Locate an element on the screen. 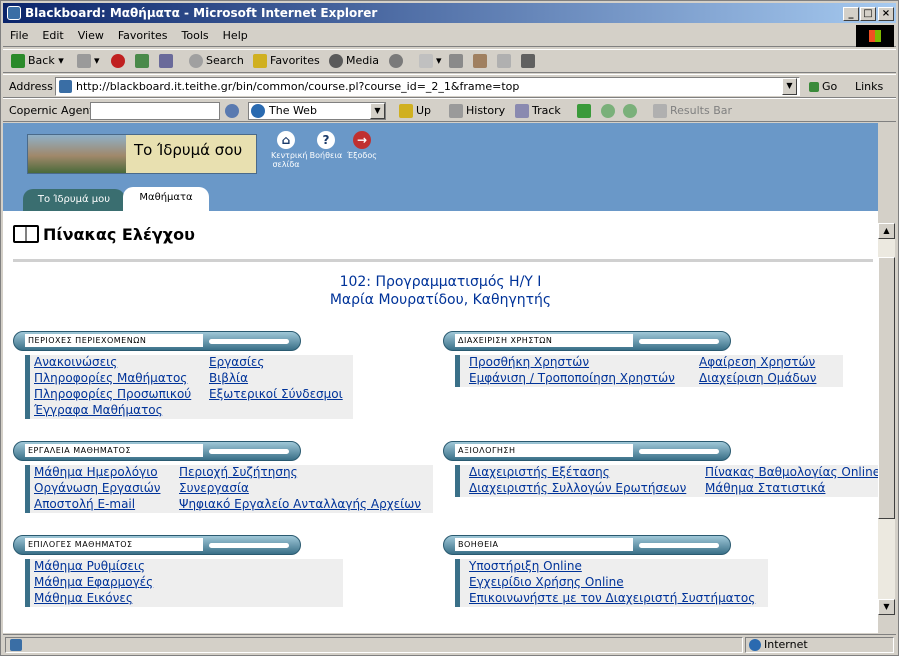 This screenshot has width=899, height=656. scroll-down-button: ▼ is located at coordinates (886, 607).